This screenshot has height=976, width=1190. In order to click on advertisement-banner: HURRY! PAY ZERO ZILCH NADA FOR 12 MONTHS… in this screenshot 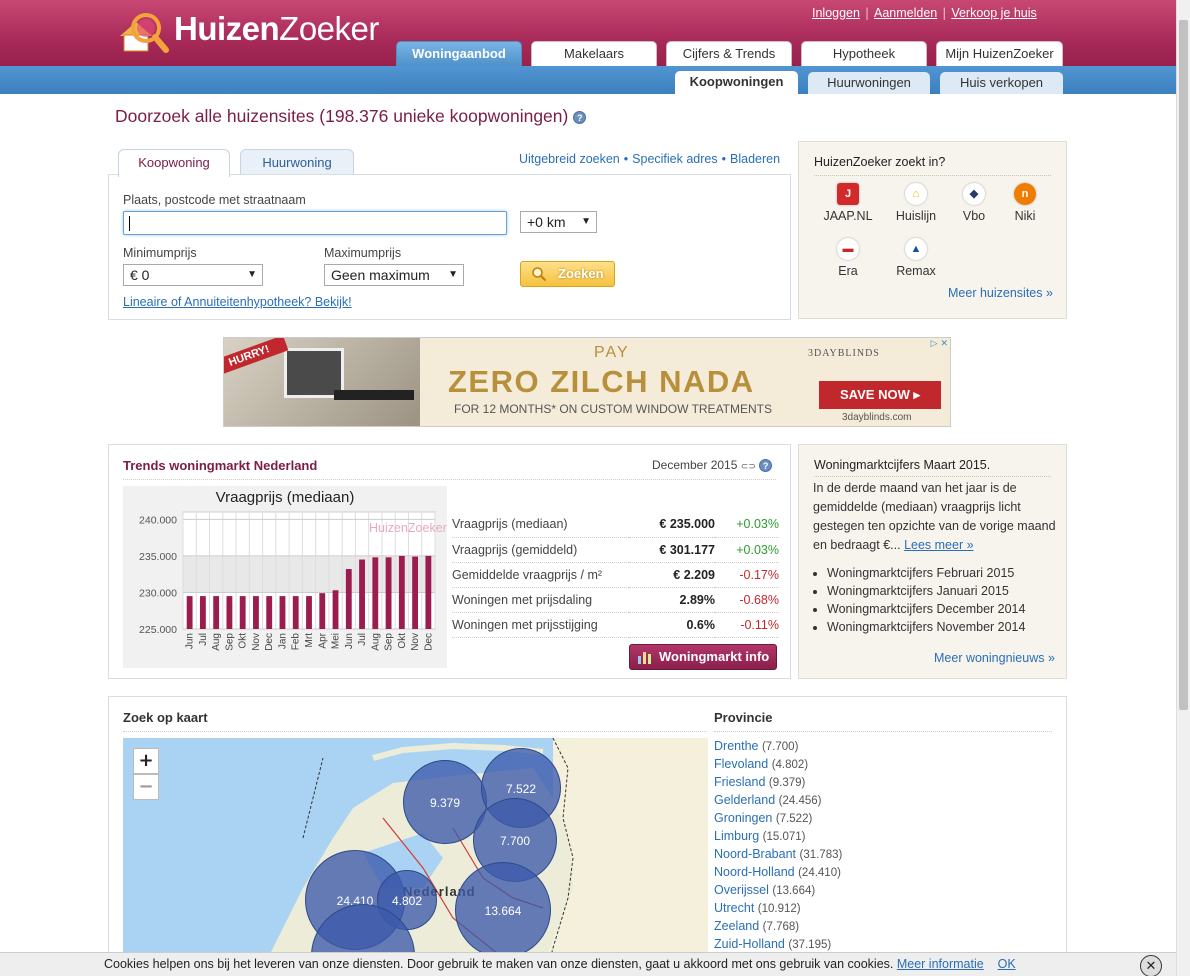, I will do `click(587, 382)`.